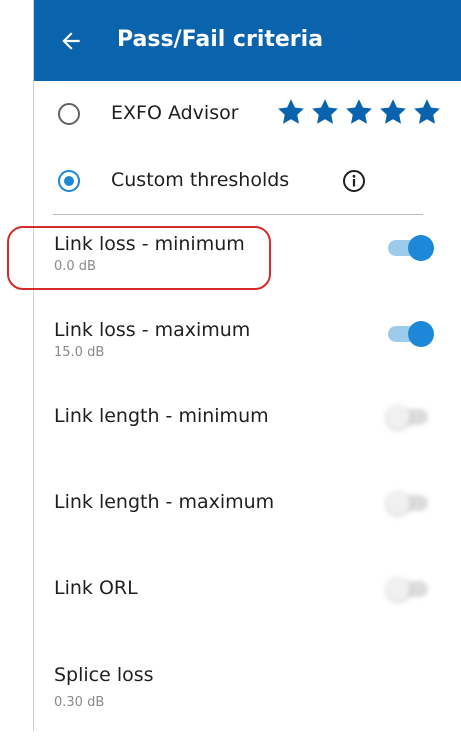  Describe the element at coordinates (220, 39) in the screenshot. I see `page-title: Pass/Fail criteria` at that location.